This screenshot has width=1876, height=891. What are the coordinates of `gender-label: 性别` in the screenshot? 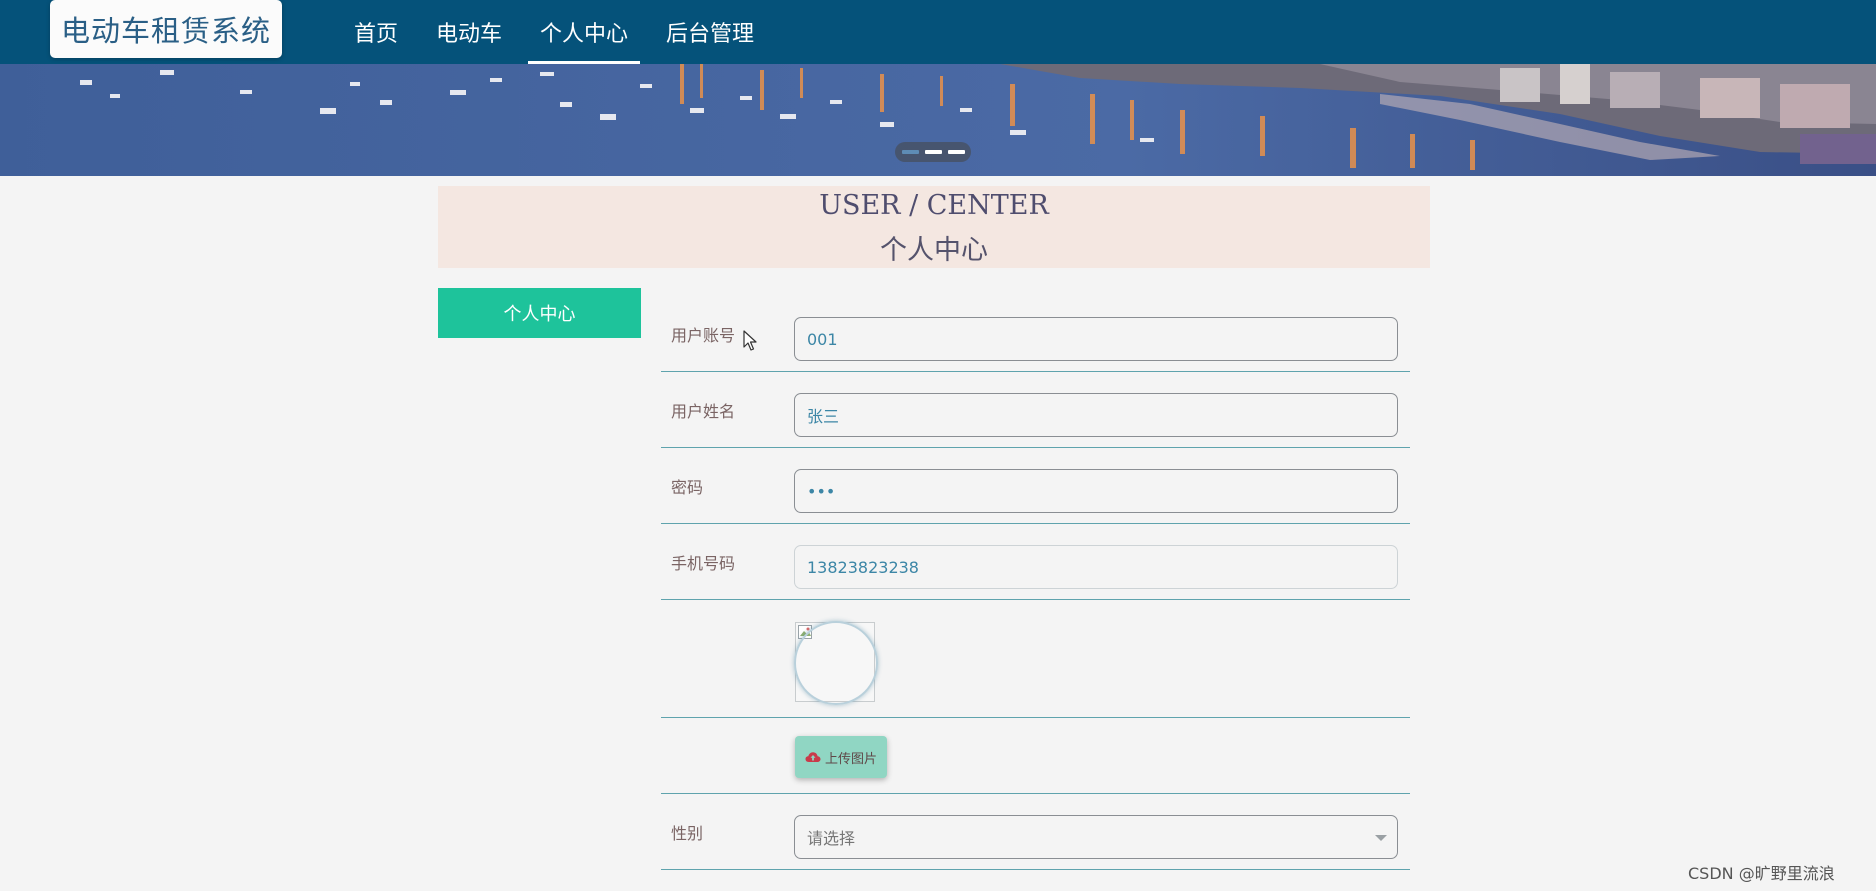 It's located at (687, 833).